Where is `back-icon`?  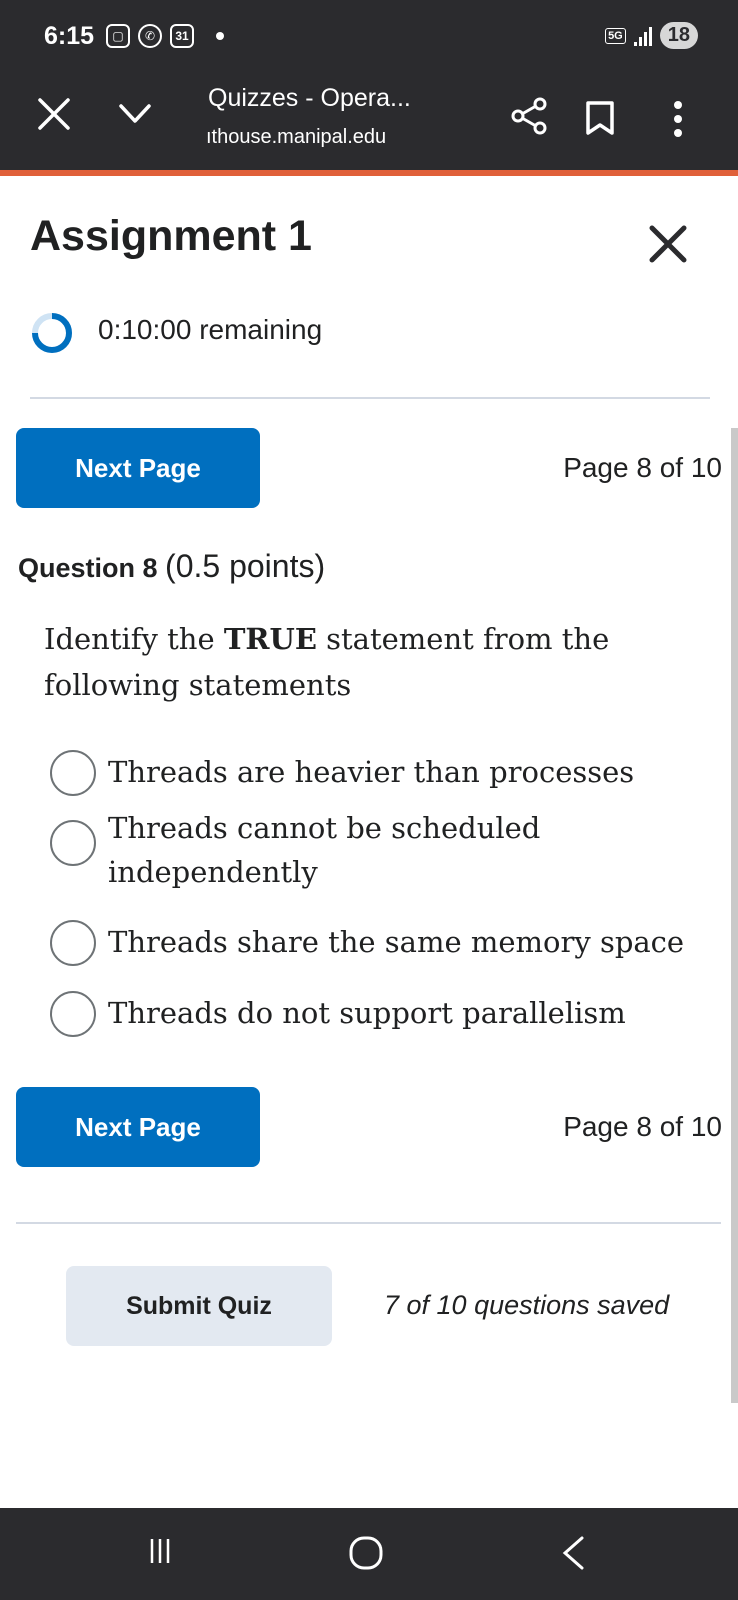 back-icon is located at coordinates (573, 1553).